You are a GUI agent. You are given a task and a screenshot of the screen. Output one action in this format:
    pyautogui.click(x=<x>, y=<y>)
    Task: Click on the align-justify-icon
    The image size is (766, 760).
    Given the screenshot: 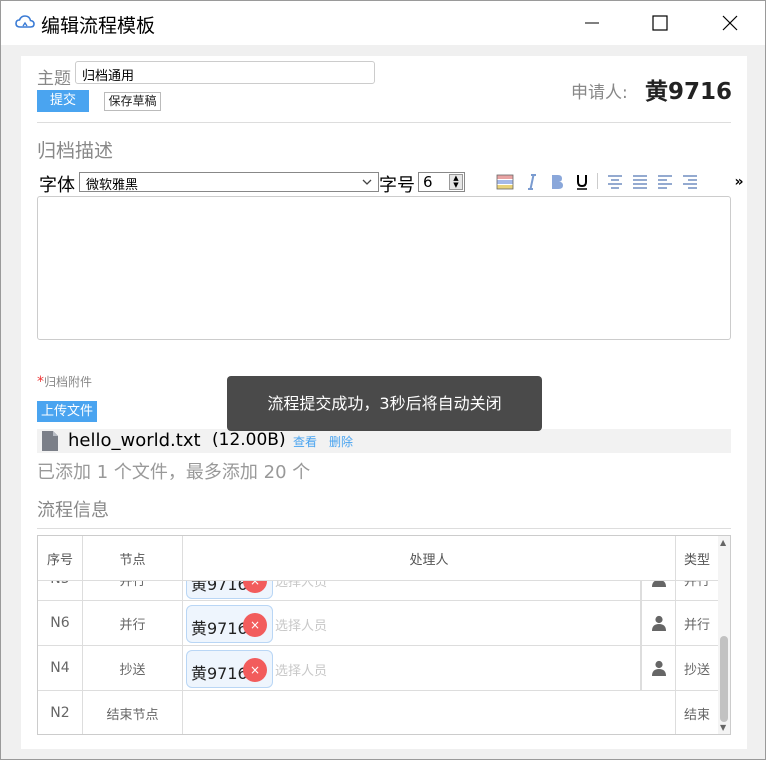 What is the action you would take?
    pyautogui.click(x=640, y=182)
    